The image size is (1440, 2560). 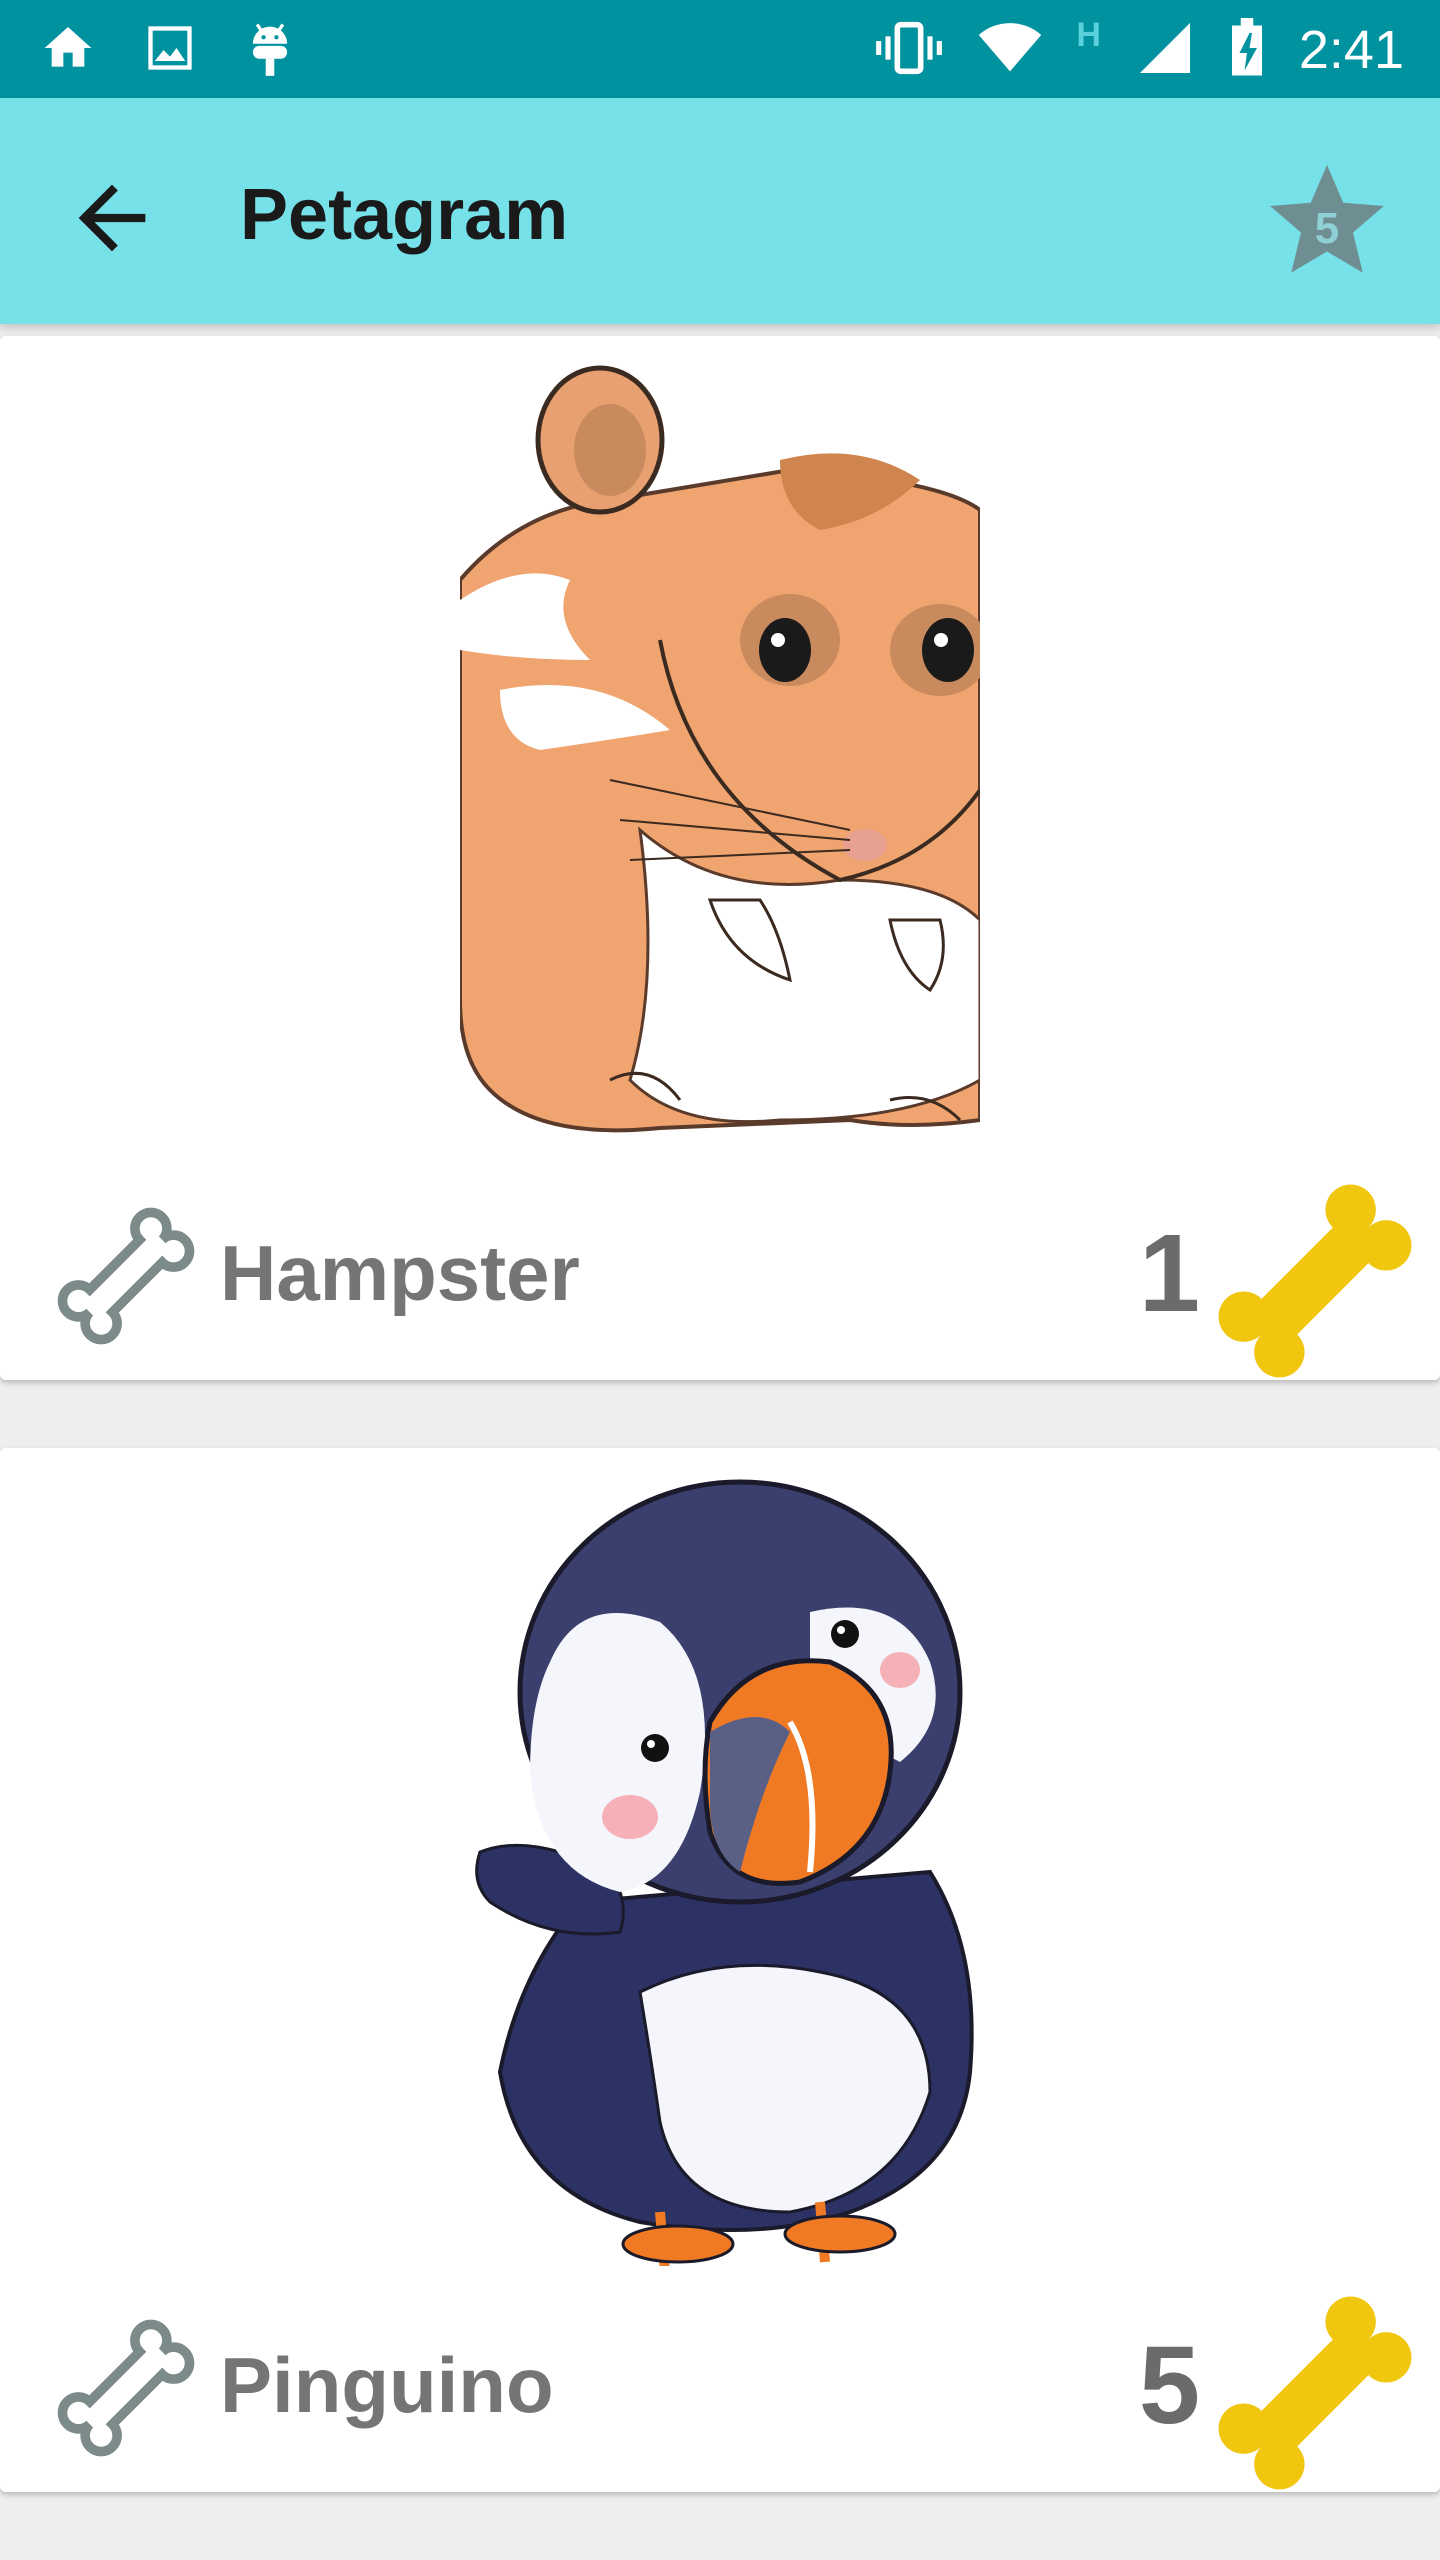 What do you see at coordinates (720, 1267) in the screenshot?
I see `pet-card-footer: Hampster 1` at bounding box center [720, 1267].